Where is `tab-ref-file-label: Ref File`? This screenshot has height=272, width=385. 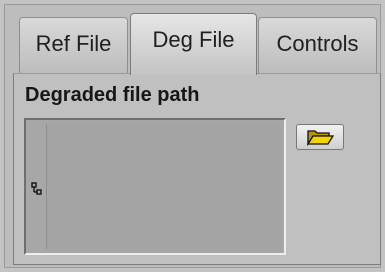 tab-ref-file-label: Ref File is located at coordinates (73, 43).